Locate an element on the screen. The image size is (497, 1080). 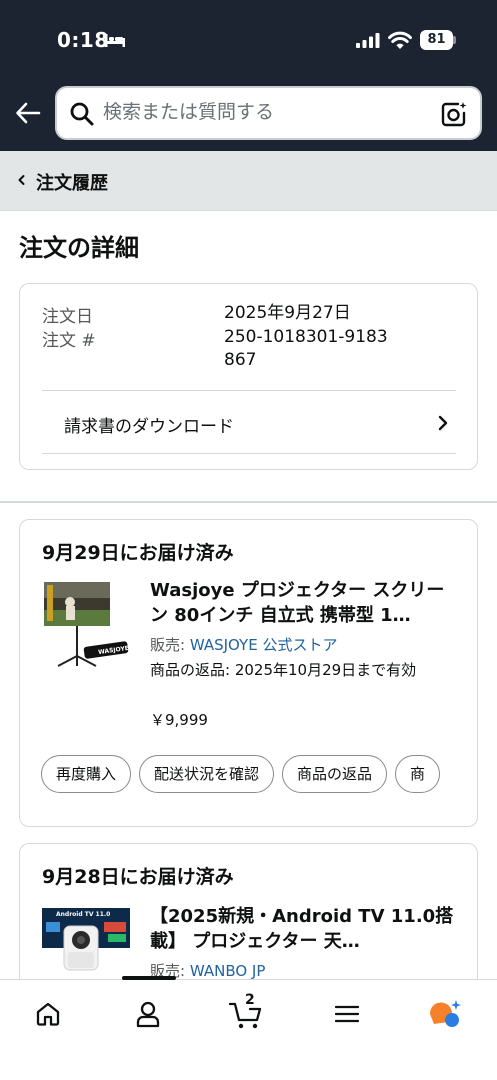
bottom-navigation: 2 is located at coordinates (248, 1028).